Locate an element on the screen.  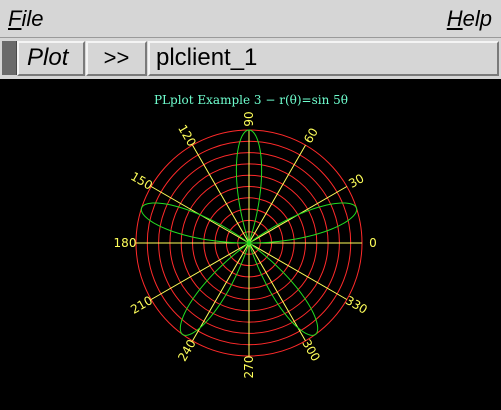
help-menu: Help is located at coordinates (469, 19).